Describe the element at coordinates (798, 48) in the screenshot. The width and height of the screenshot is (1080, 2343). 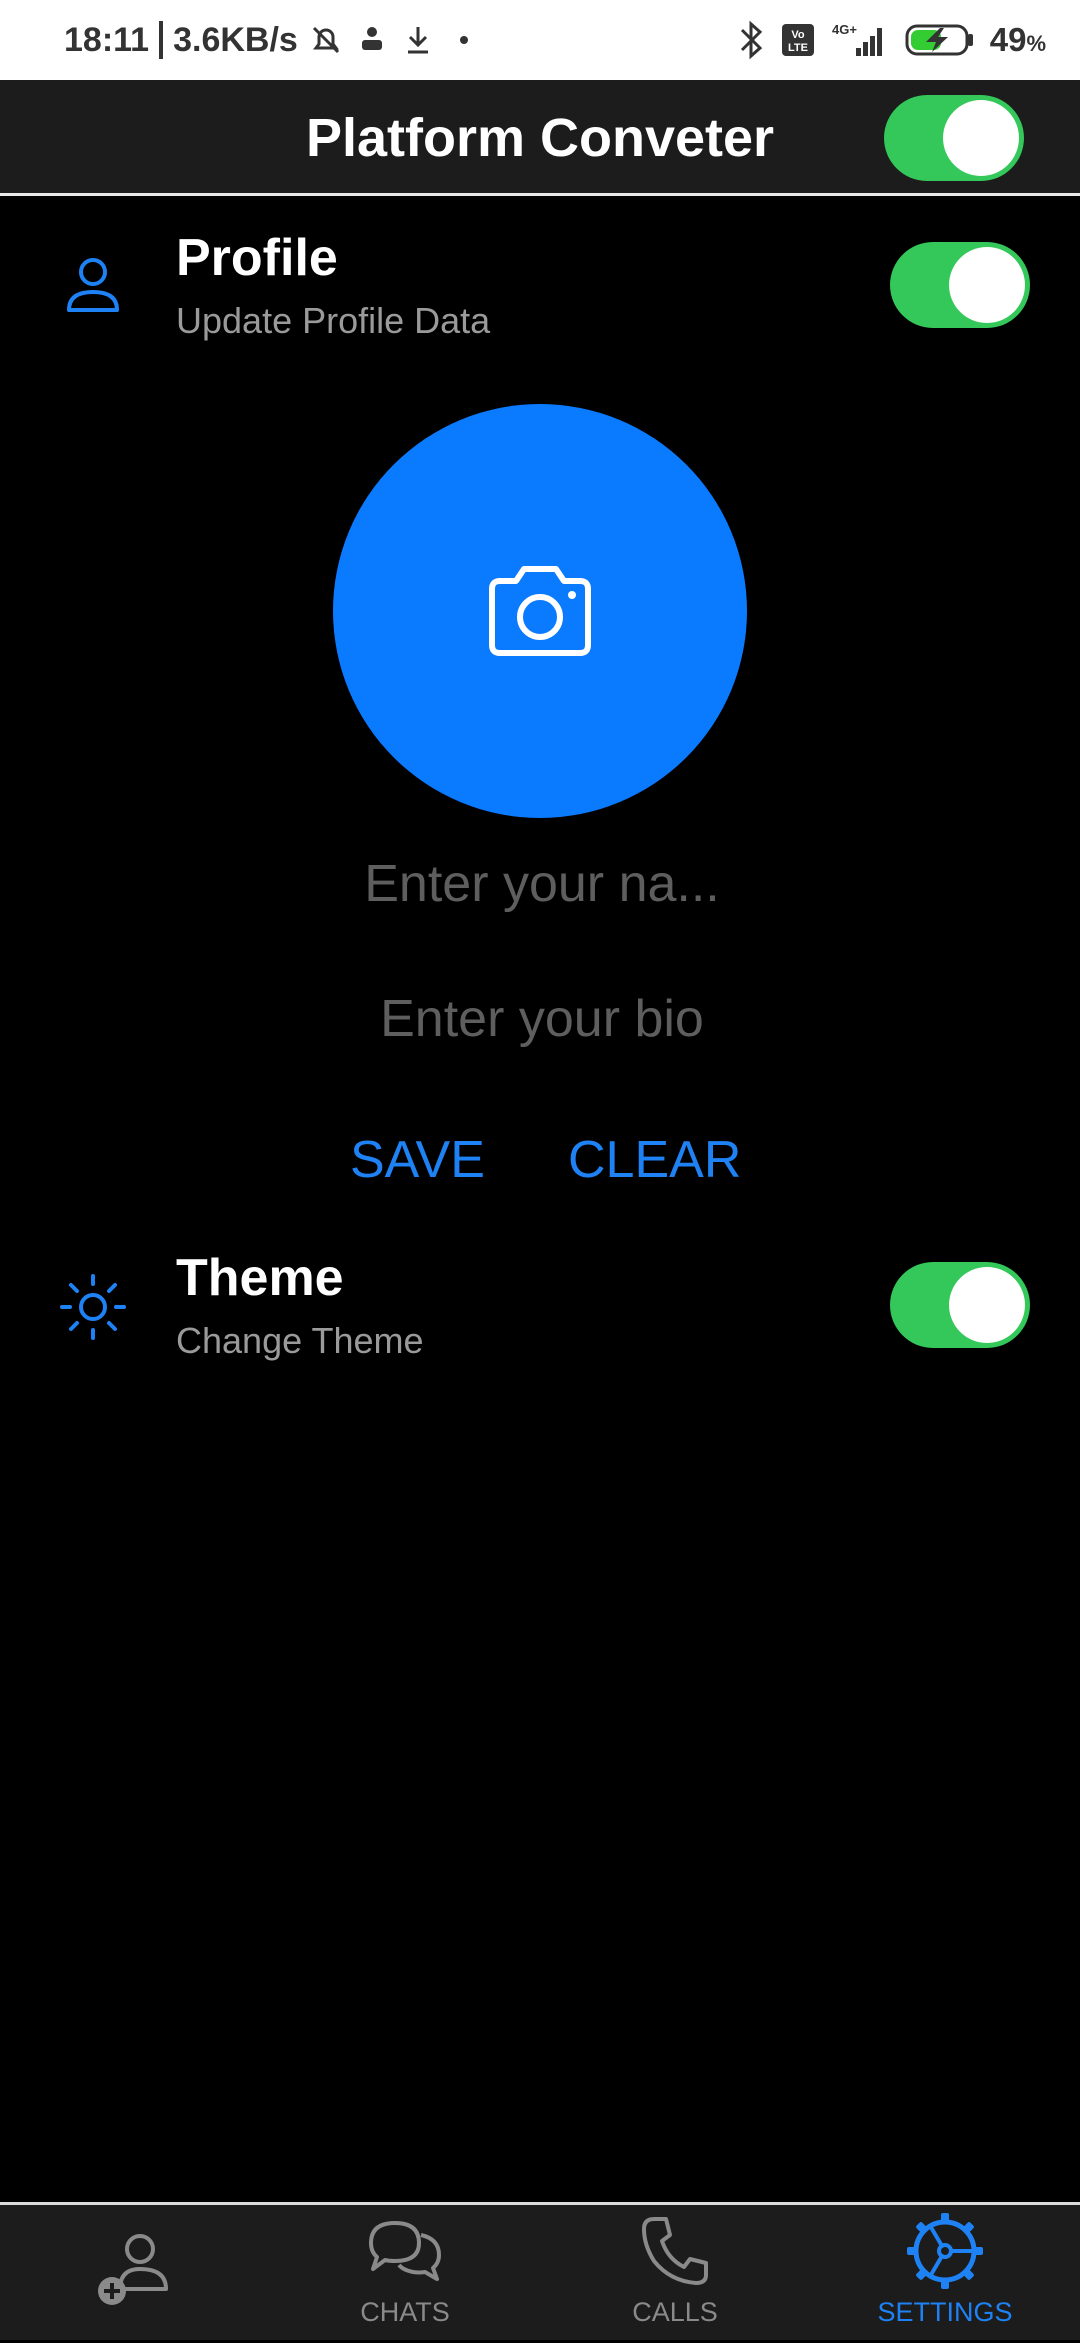
I see `svg-text: LTE` at that location.